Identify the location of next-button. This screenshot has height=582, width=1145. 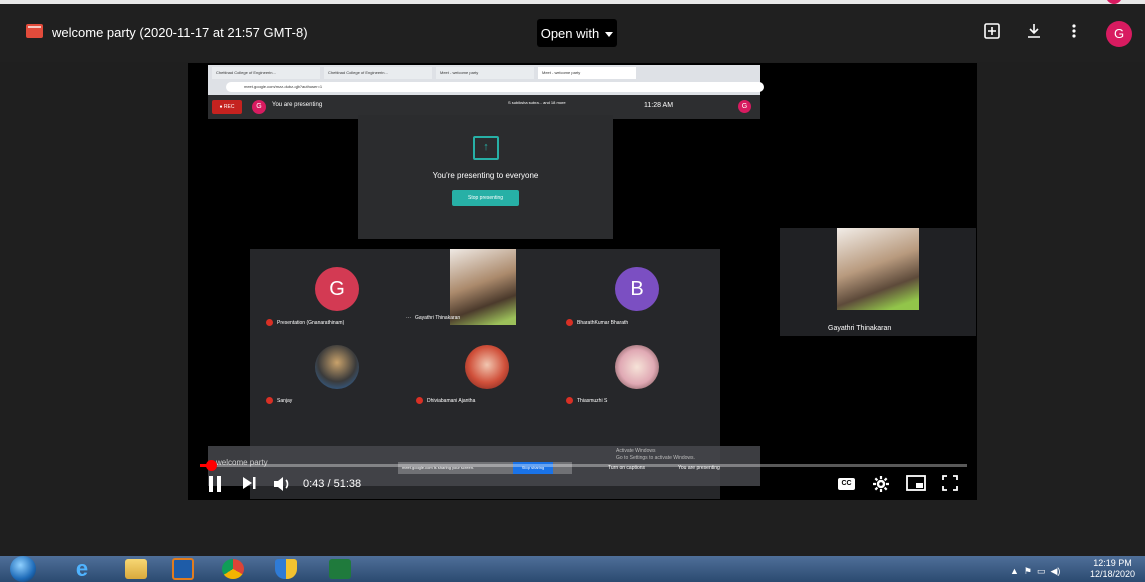
(249, 485).